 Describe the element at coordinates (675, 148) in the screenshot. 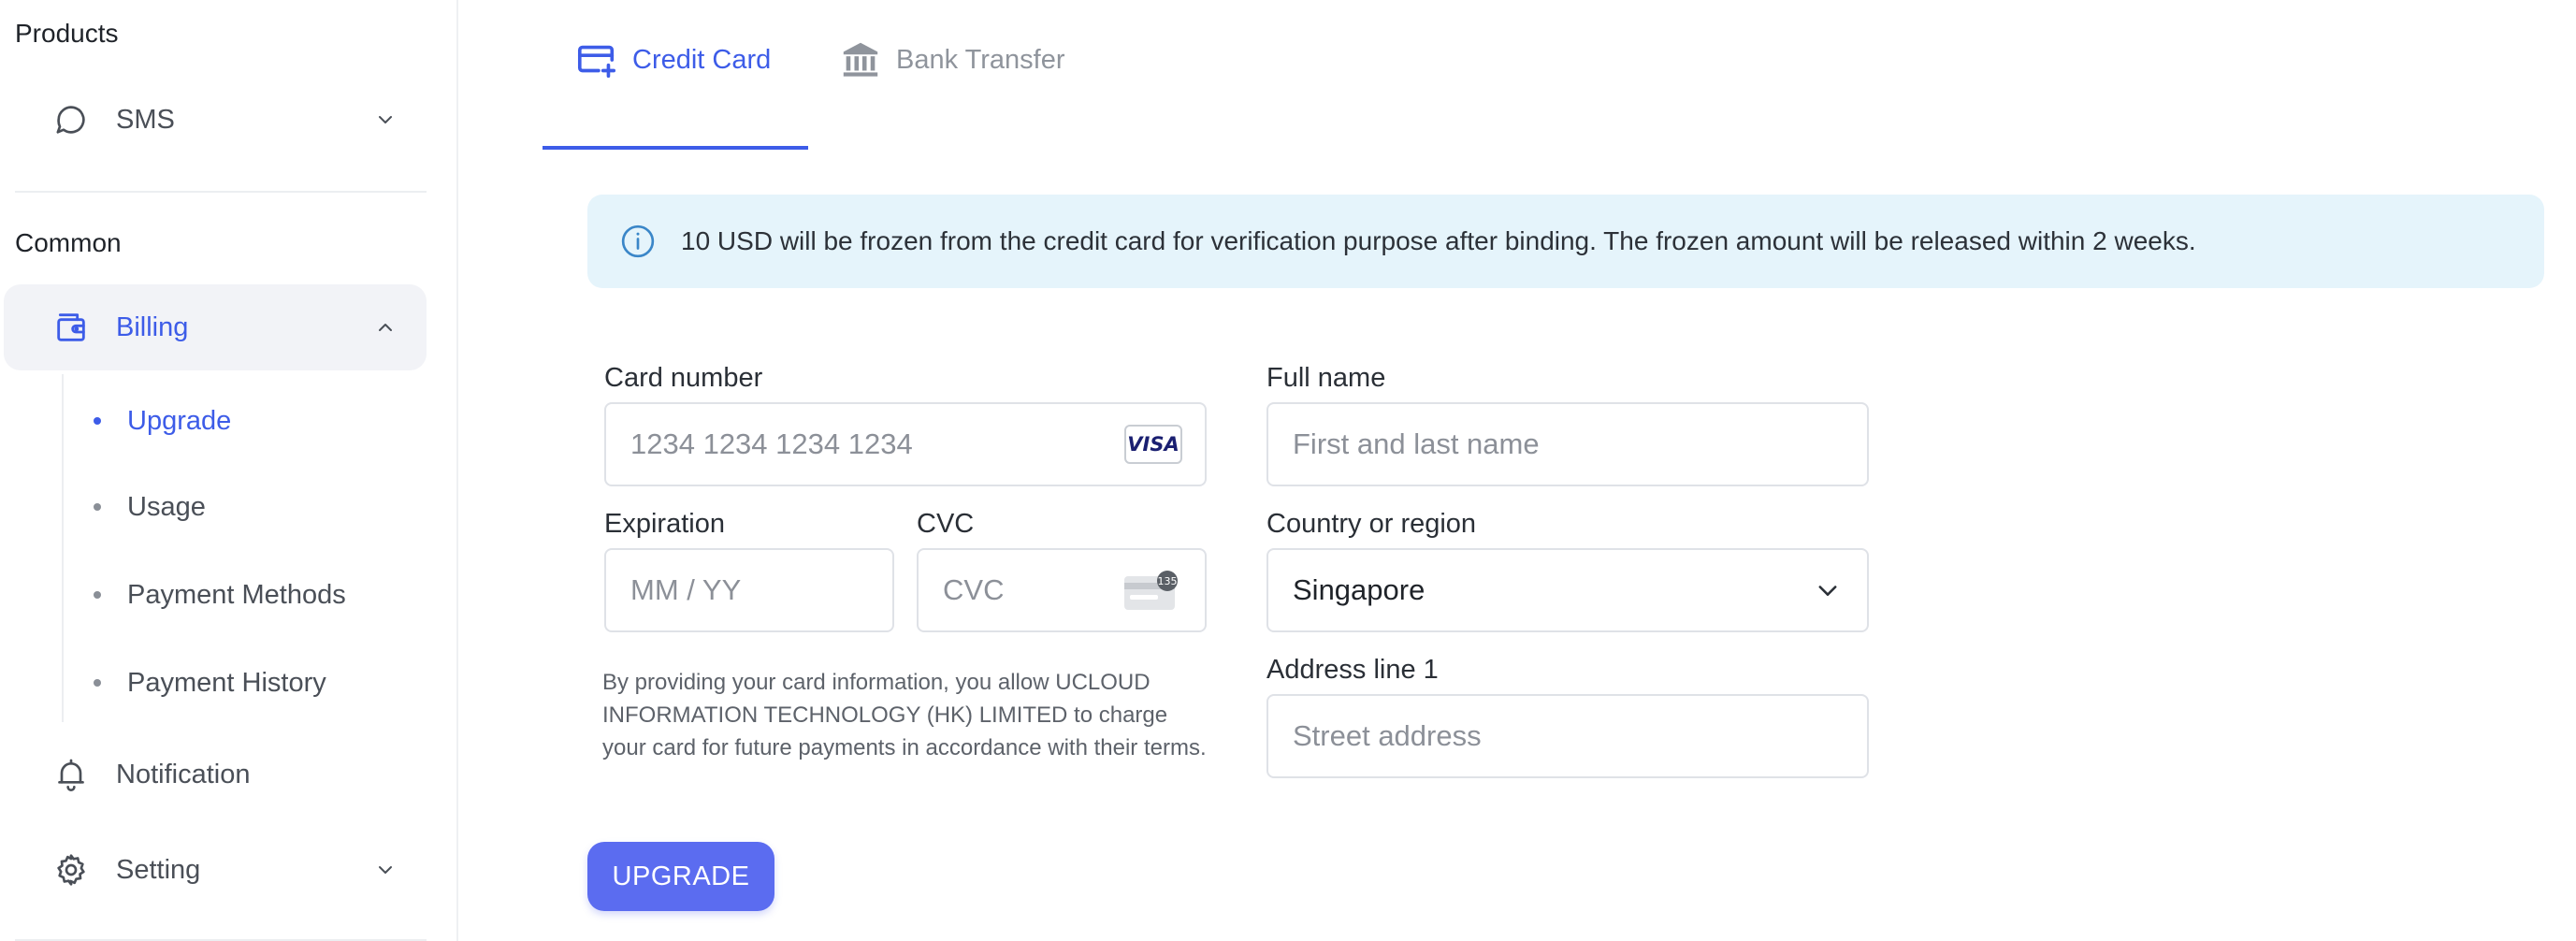

I see `active-tab-indicator` at that location.